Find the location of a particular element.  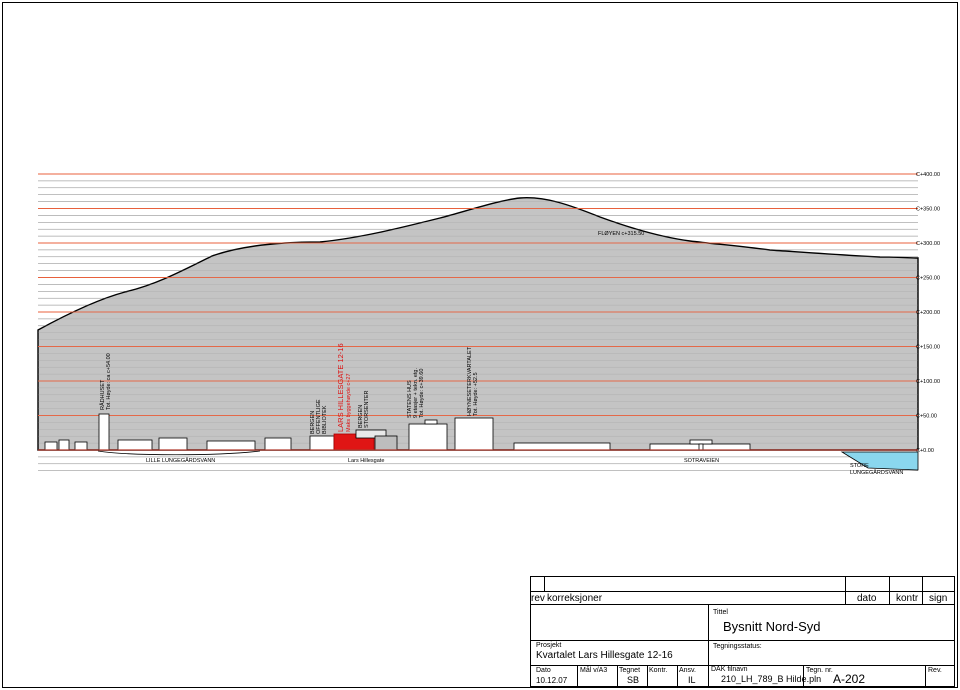

low-building is located at coordinates (562, 446).